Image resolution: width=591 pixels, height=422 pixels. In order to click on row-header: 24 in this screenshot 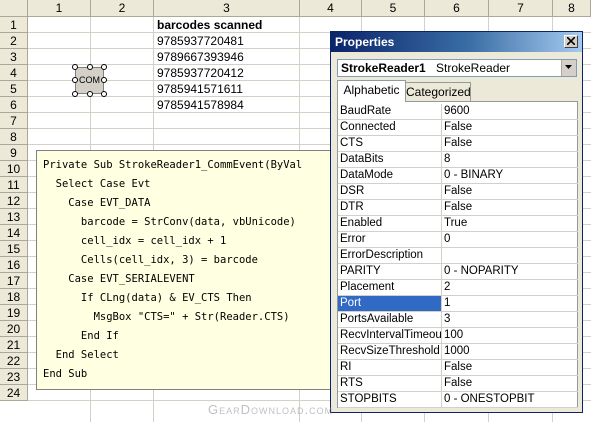, I will do `click(14, 393)`.